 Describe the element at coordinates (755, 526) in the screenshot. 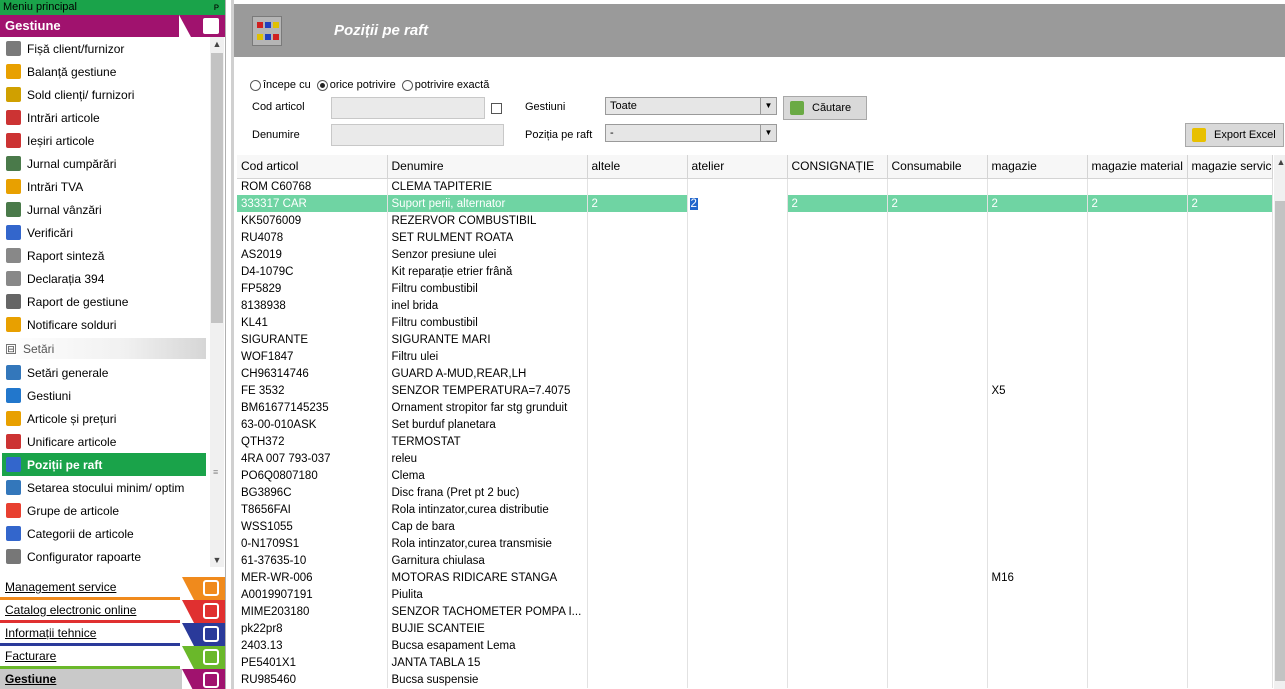

I see `table-row: WSS1055 Cap de bara` at that location.